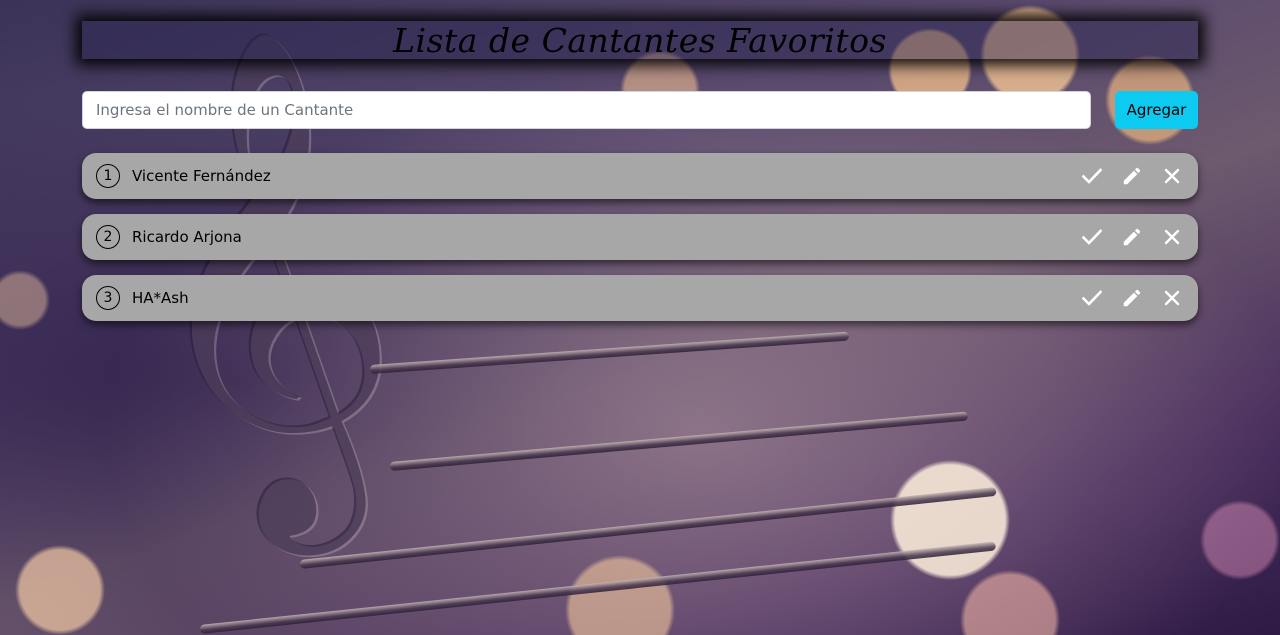  What do you see at coordinates (640, 237) in the screenshot?
I see `list-item: 2 Ricardo Arjona` at bounding box center [640, 237].